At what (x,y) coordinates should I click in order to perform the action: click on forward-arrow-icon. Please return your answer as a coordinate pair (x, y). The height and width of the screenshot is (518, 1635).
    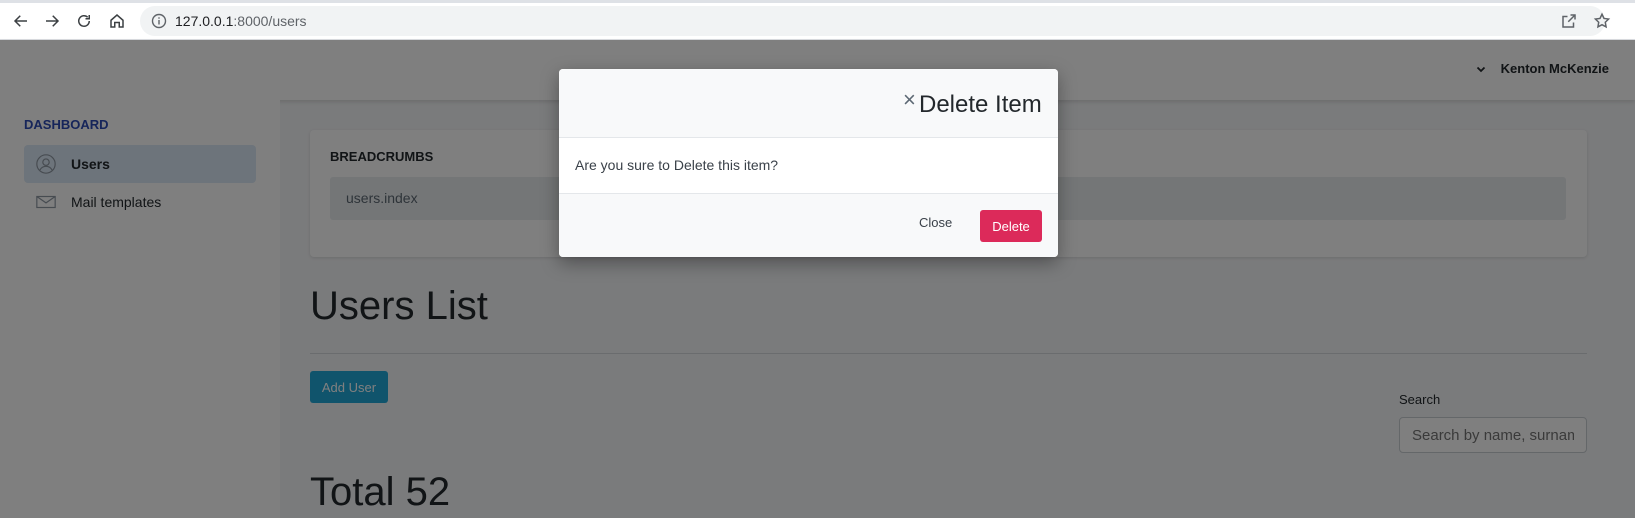
    Looking at the image, I should click on (52, 21).